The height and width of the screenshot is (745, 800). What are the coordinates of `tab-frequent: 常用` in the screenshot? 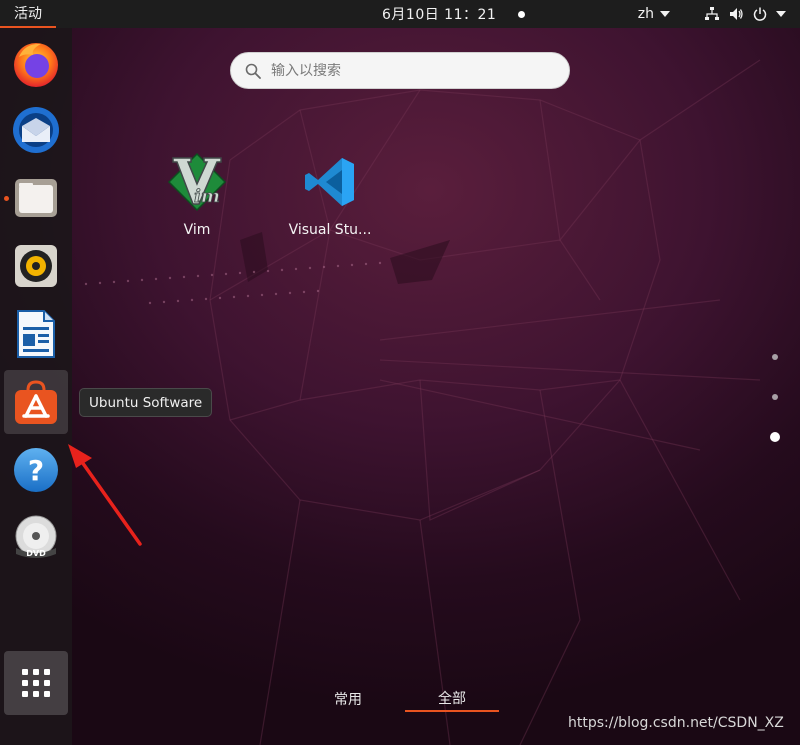 It's located at (348, 699).